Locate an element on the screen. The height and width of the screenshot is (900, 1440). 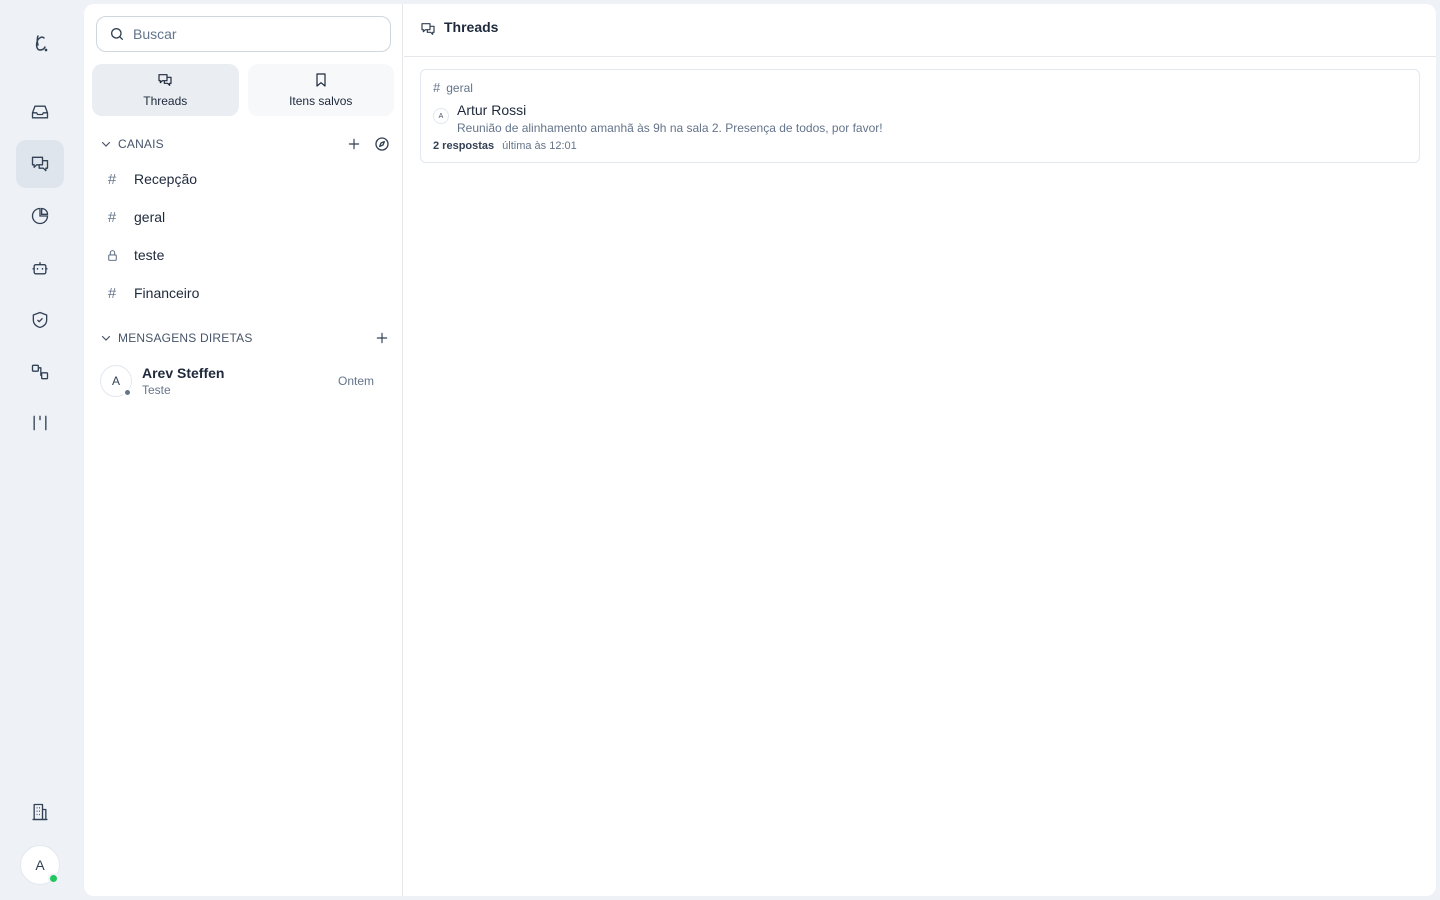
search-input is located at coordinates (253, 34).